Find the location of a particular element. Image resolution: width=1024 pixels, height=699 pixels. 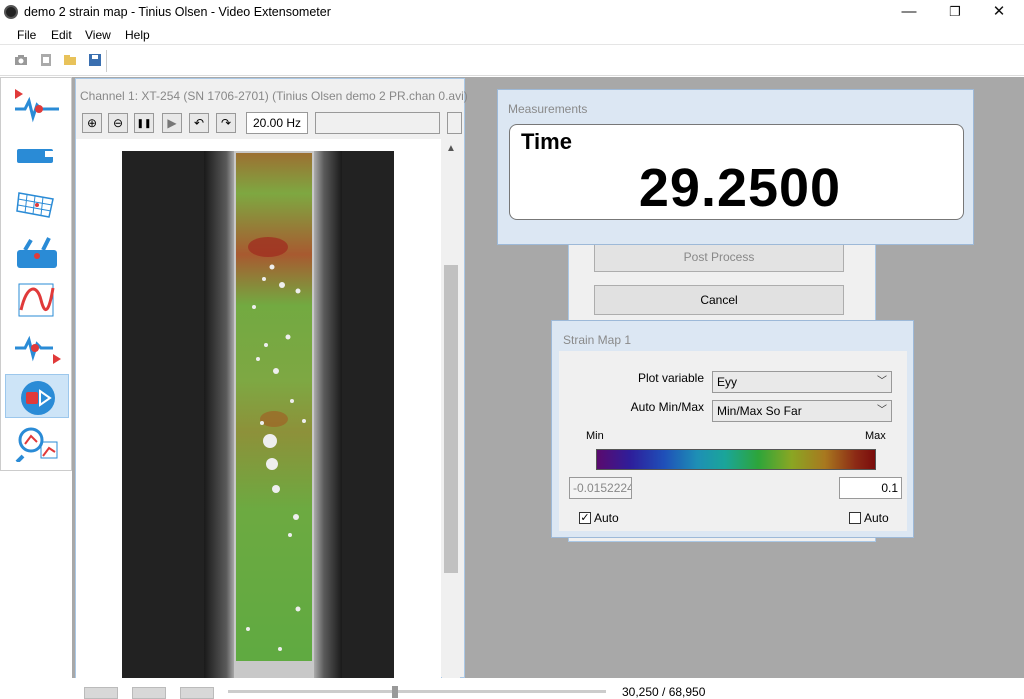

auto-minmax-select: Min/Max So Far ﹀ is located at coordinates (802, 411).